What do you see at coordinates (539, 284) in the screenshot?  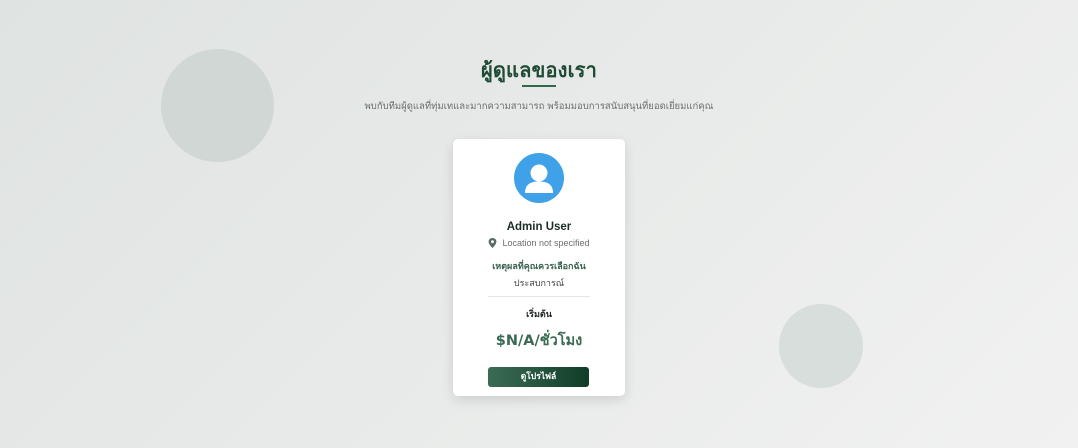 I see `why-choose-me-value: ประสบการณ์` at bounding box center [539, 284].